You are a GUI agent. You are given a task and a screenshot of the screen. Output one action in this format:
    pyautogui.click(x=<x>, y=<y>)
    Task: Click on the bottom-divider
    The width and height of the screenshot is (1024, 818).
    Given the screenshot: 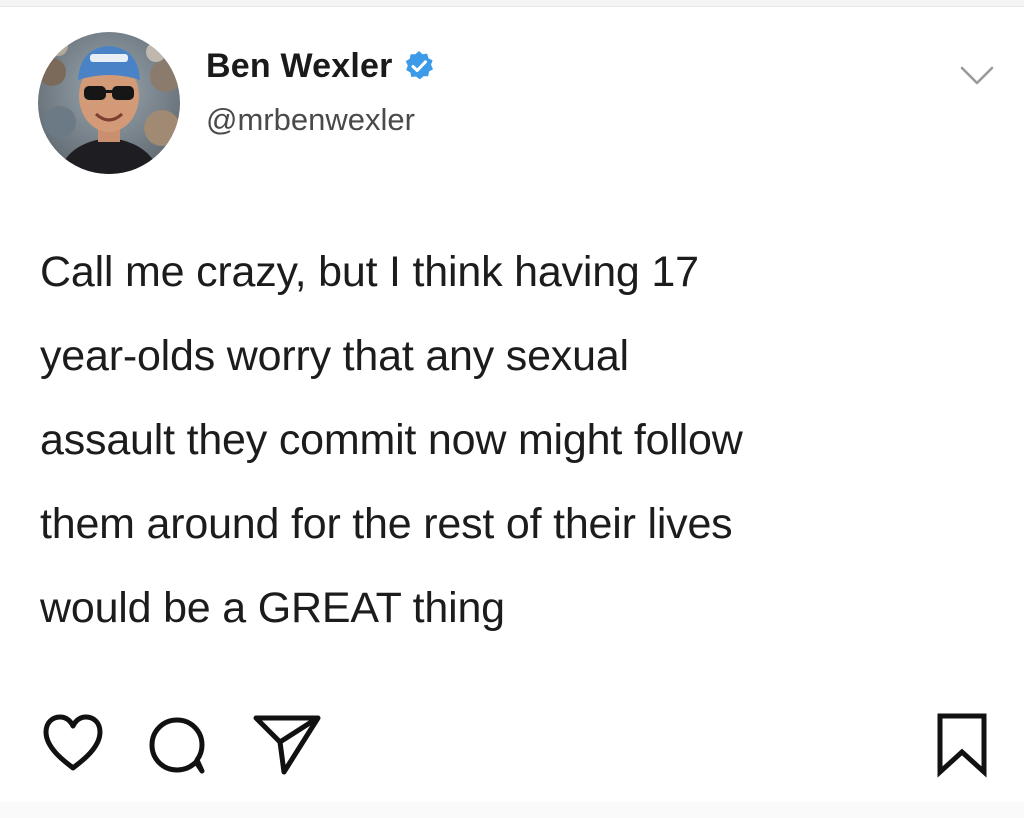 What is the action you would take?
    pyautogui.click(x=512, y=810)
    